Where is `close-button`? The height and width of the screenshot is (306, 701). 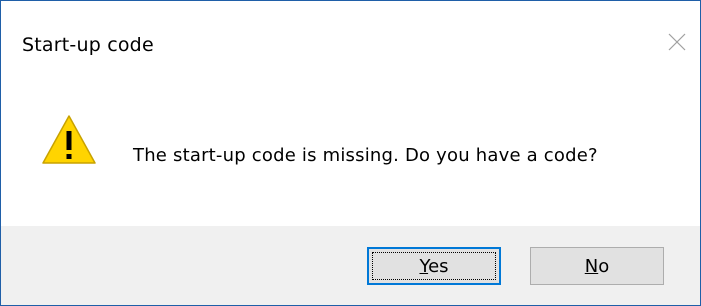
close-button is located at coordinates (677, 42).